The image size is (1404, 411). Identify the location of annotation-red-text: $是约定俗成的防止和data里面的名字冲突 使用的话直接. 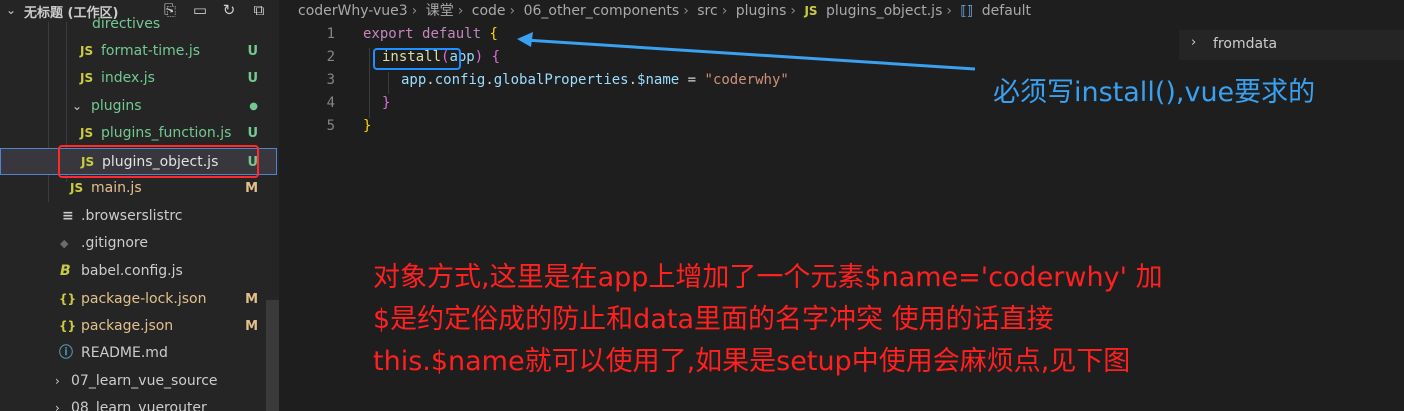
(713, 319).